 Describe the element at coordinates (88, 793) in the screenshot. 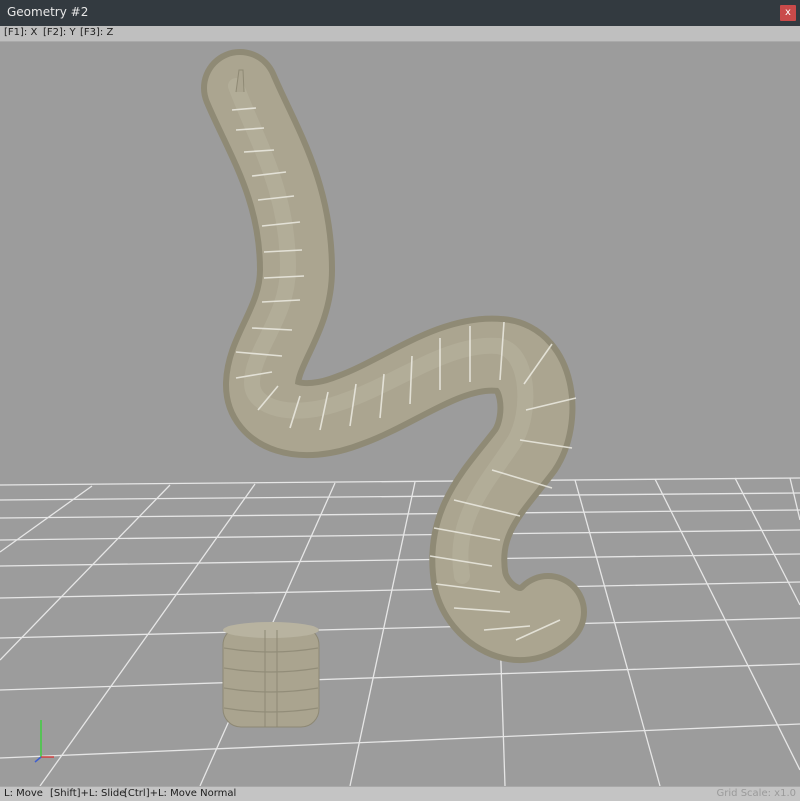

I see `hint-slide: [Shift]+L: Slide` at that location.